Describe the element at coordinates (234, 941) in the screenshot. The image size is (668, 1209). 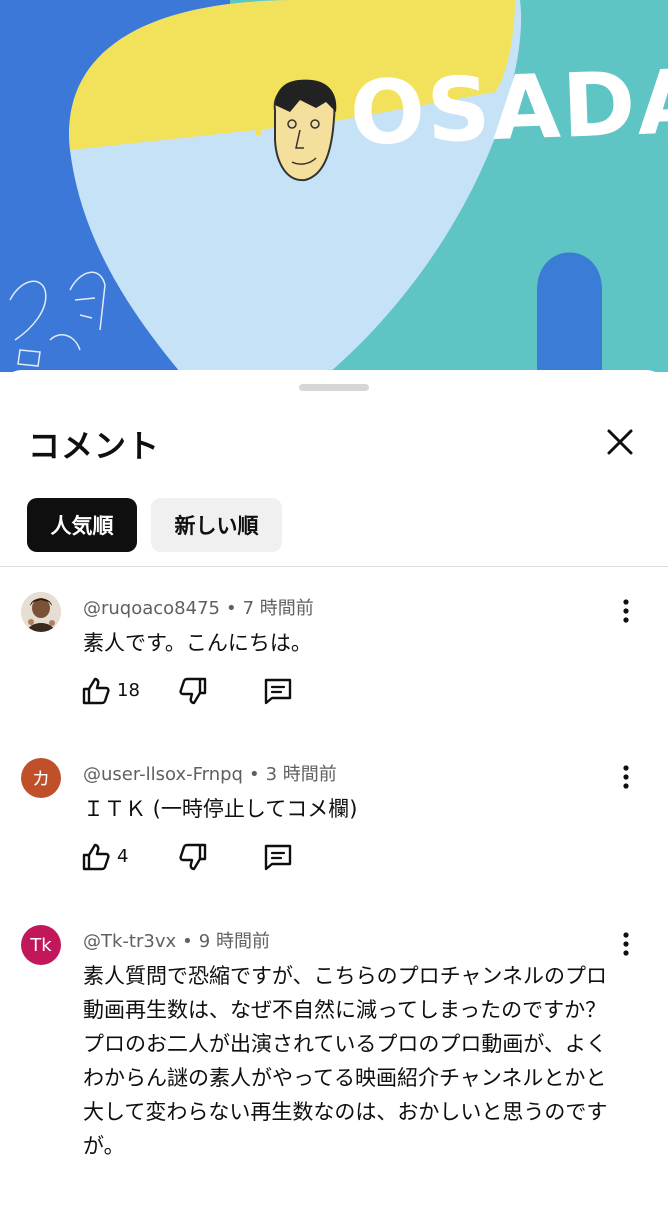
I see `comment-time: 9 時間前` at that location.